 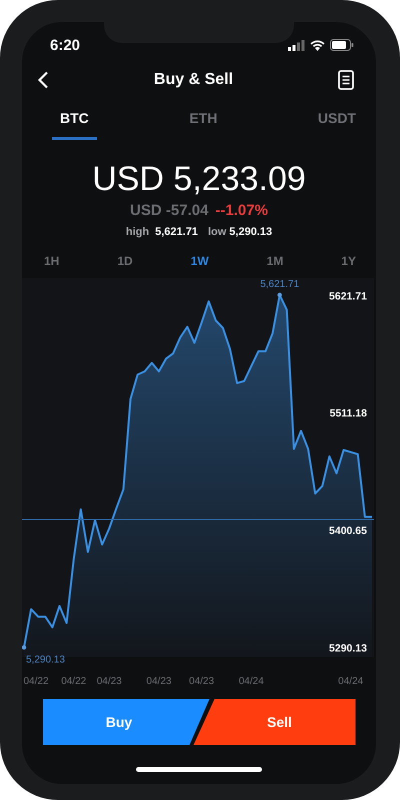 What do you see at coordinates (342, 45) in the screenshot?
I see `battery-icon` at bounding box center [342, 45].